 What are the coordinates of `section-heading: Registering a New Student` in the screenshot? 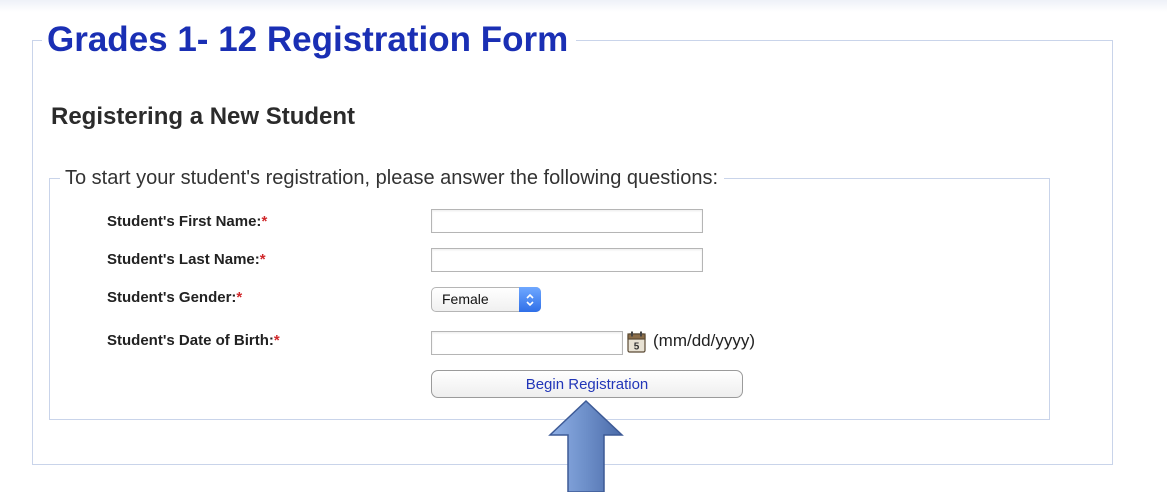 It's located at (203, 116).